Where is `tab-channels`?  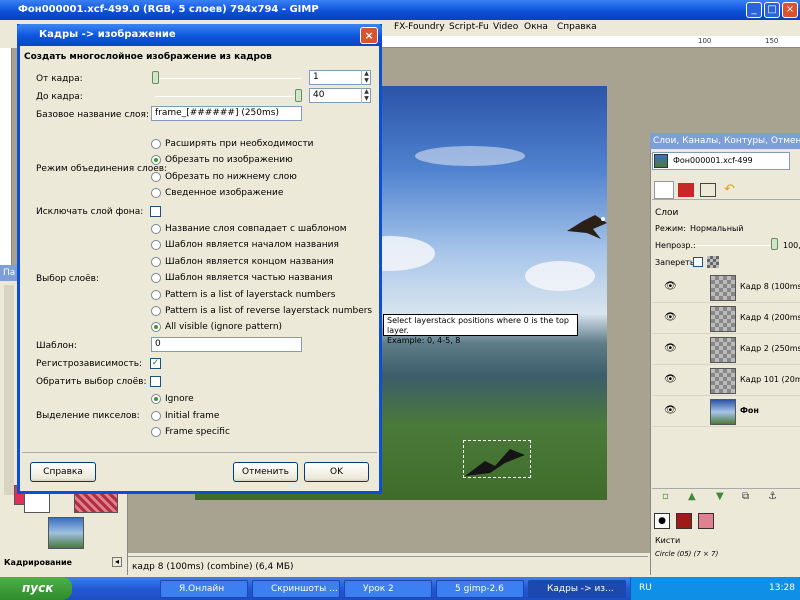
tab-channels is located at coordinates (686, 190).